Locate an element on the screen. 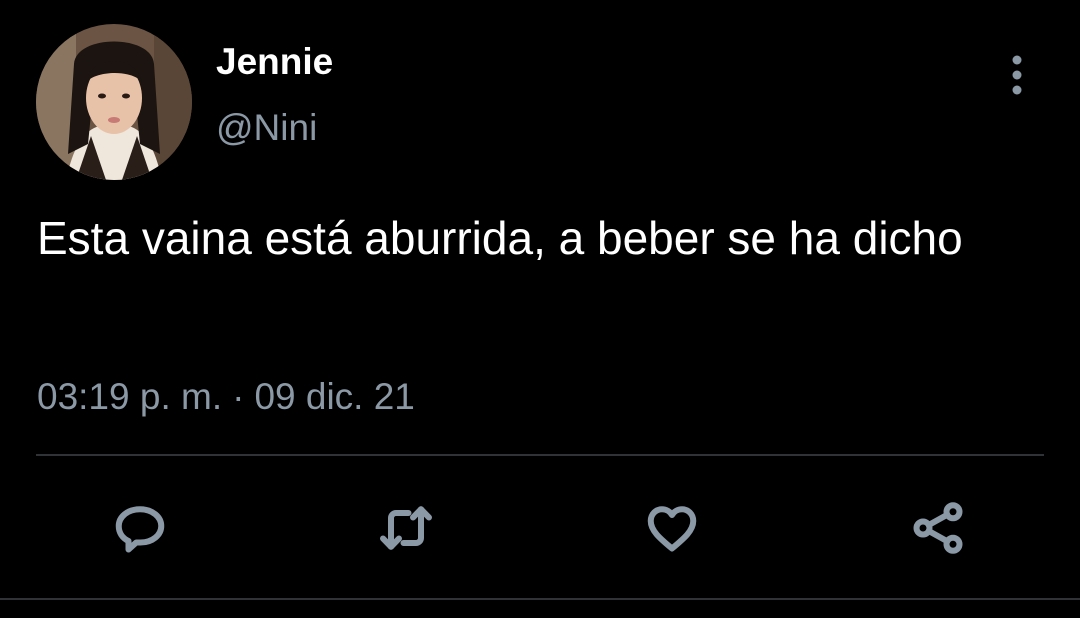 The image size is (1080, 618). tweet-time: 03:19 p. m. is located at coordinates (130, 396).